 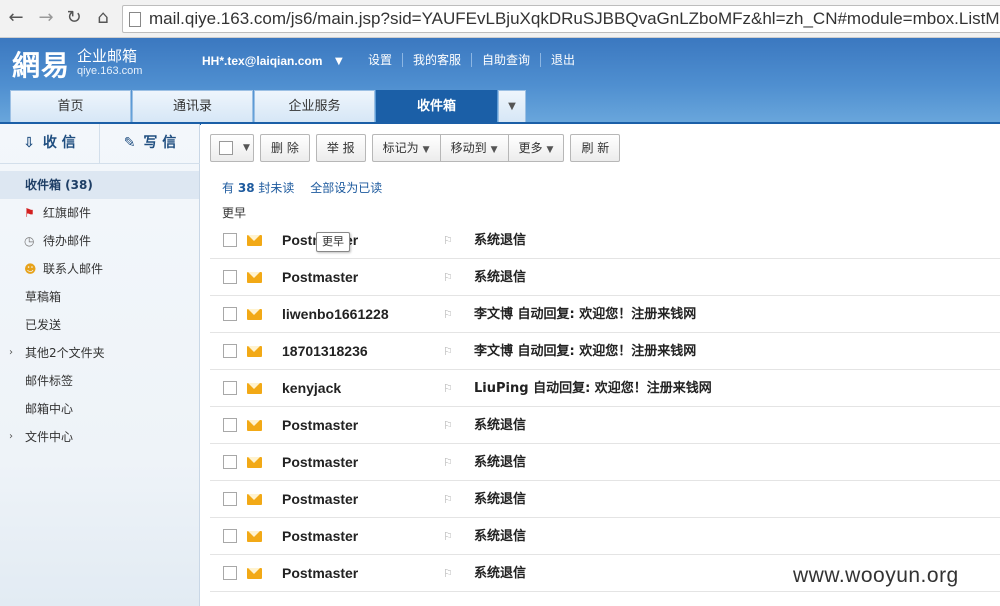 What do you see at coordinates (226, 148) in the screenshot?
I see `checkbox` at bounding box center [226, 148].